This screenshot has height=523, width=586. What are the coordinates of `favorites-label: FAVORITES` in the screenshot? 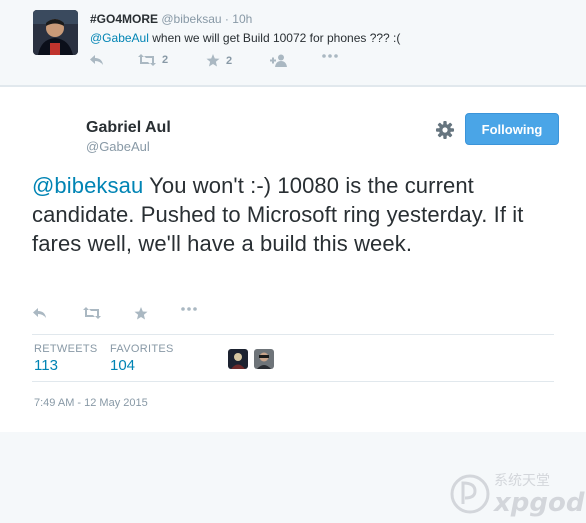 It's located at (142, 349).